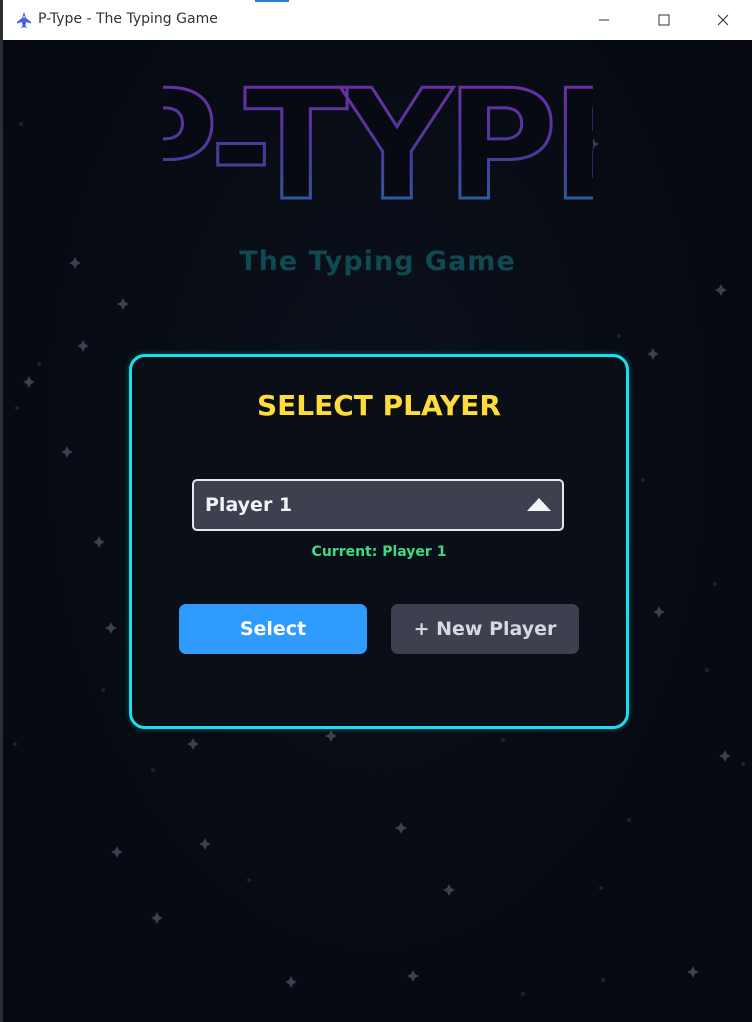 The image size is (752, 1022). Describe the element at coordinates (272, 1) in the screenshot. I see `title-accent-line` at that location.